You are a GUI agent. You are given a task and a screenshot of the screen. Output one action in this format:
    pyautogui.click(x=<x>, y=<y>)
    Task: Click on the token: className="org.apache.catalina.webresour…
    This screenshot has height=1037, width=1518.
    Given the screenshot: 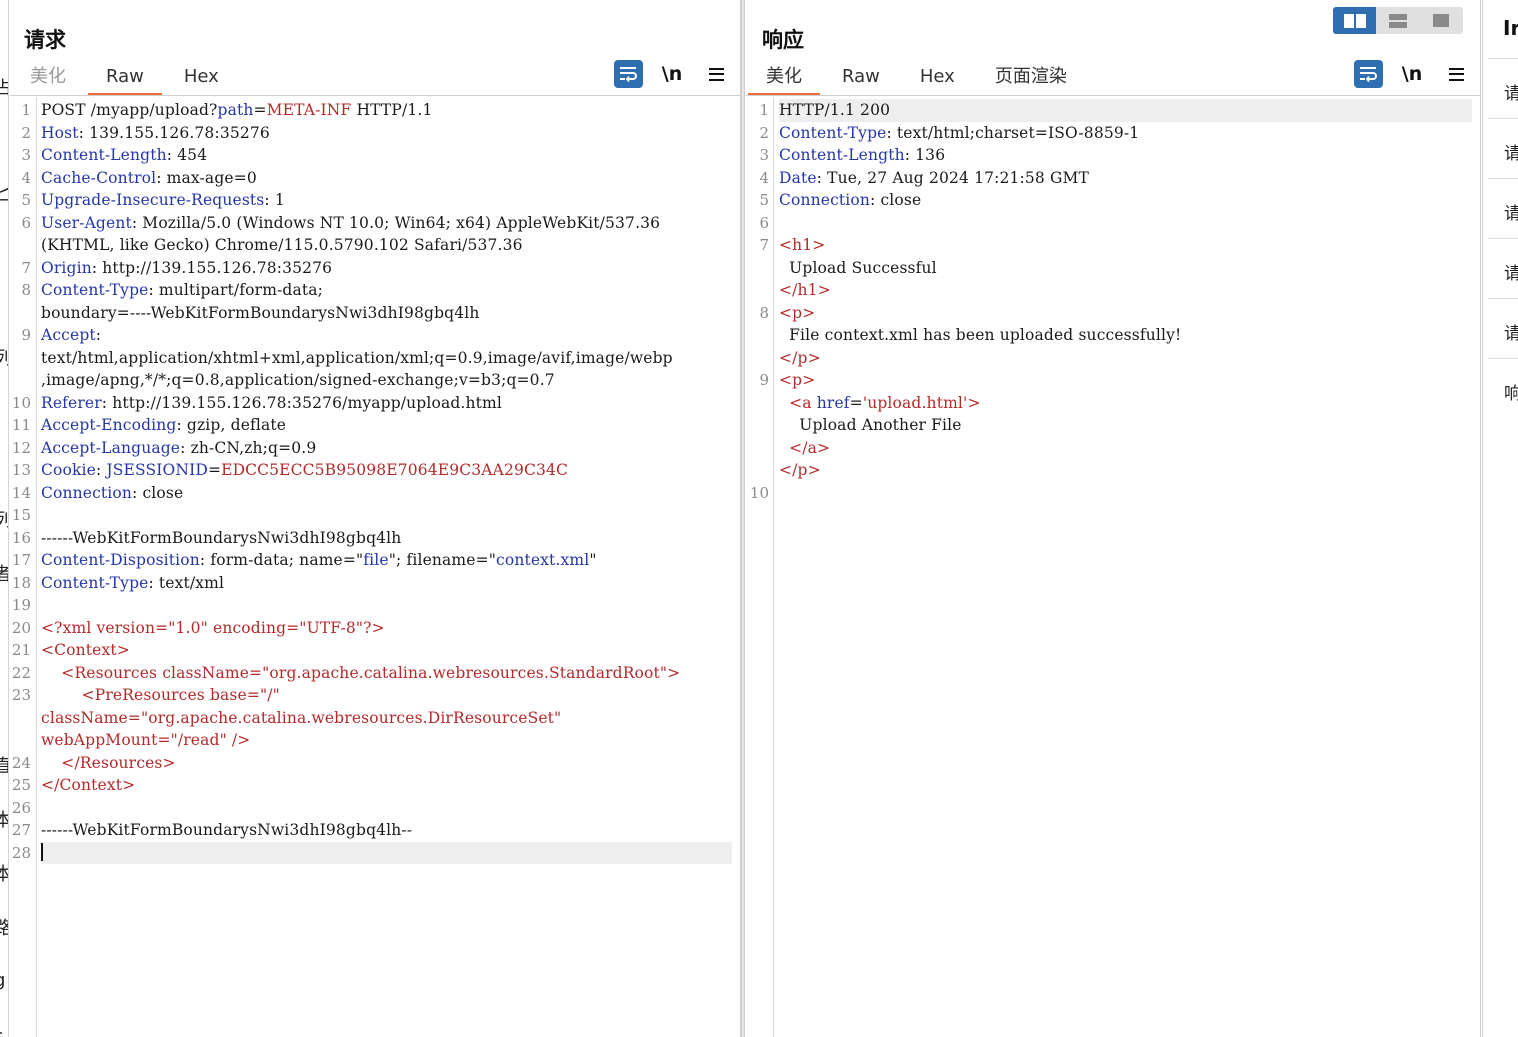 What is the action you would take?
    pyautogui.click(x=301, y=717)
    